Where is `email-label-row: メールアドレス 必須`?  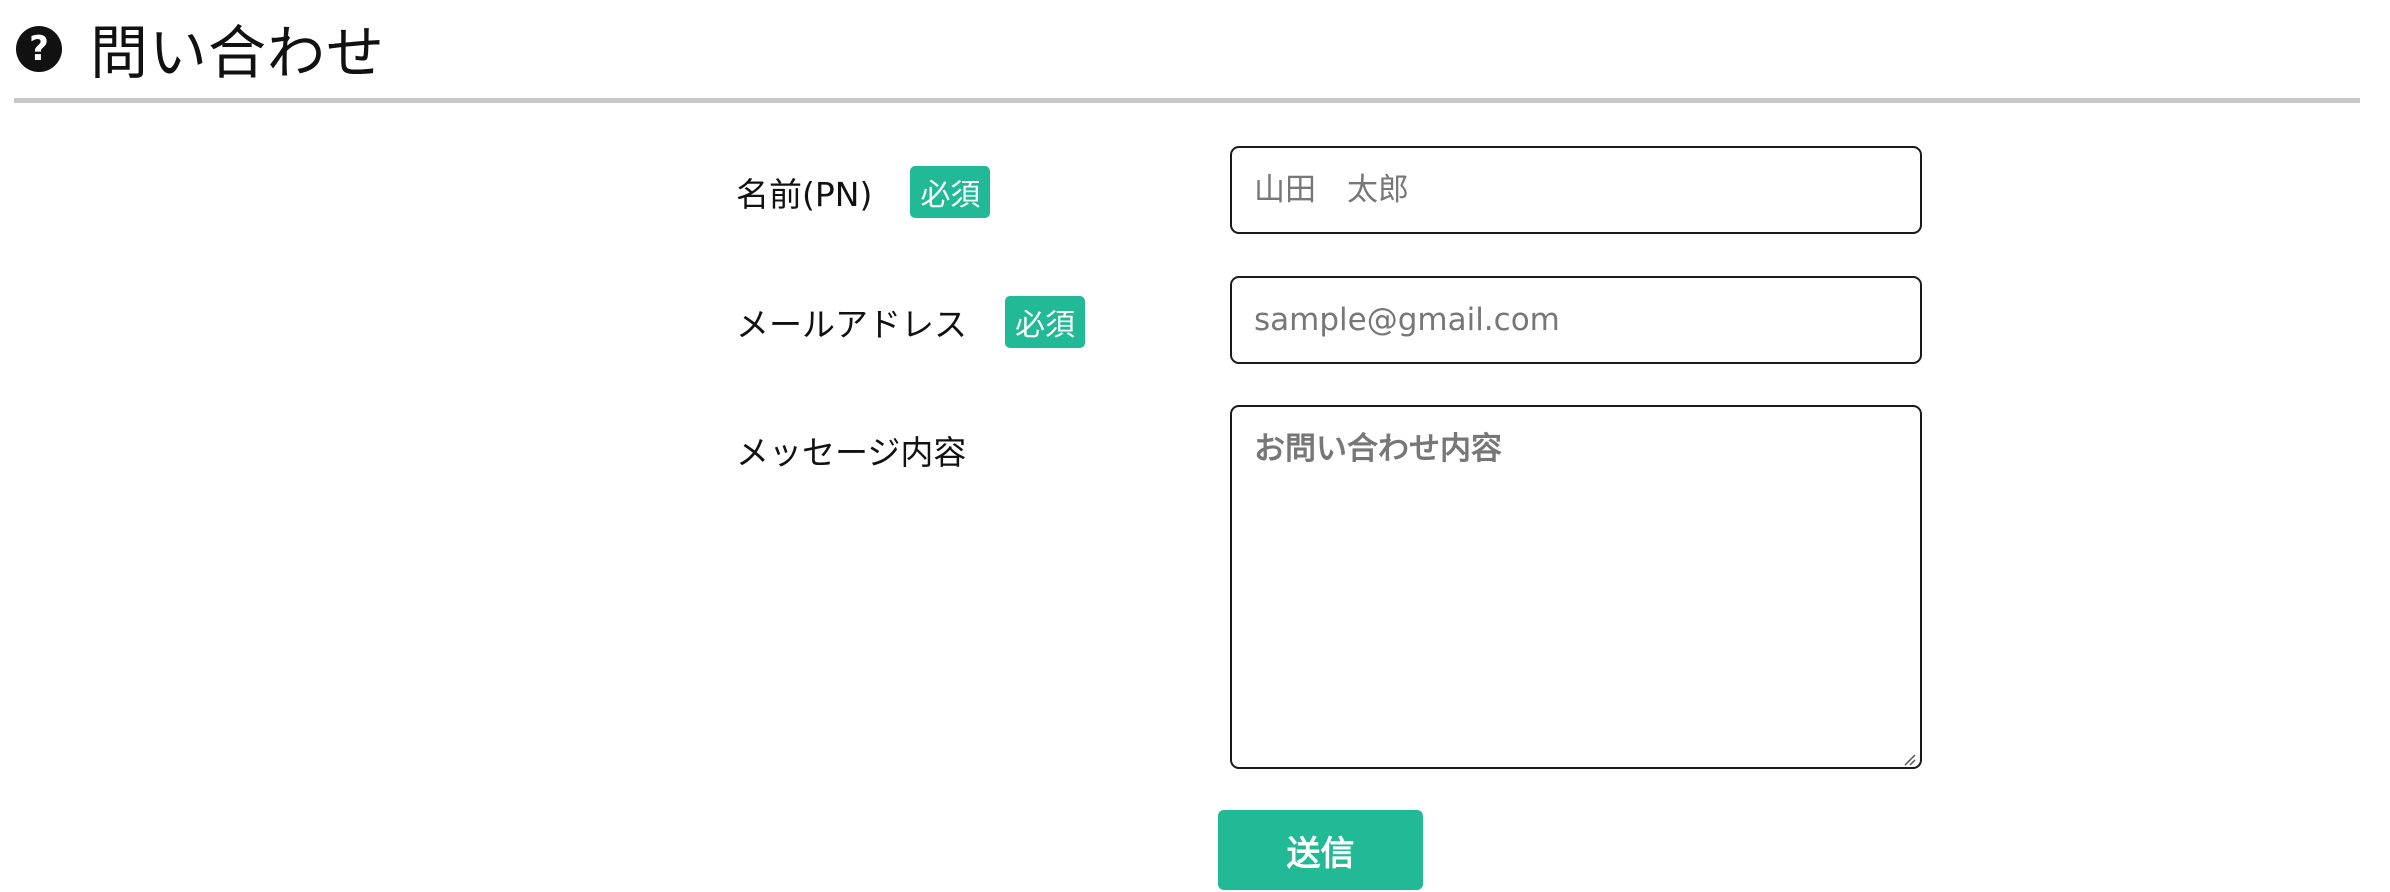
email-label-row: メールアドレス 必須 is located at coordinates (910, 322).